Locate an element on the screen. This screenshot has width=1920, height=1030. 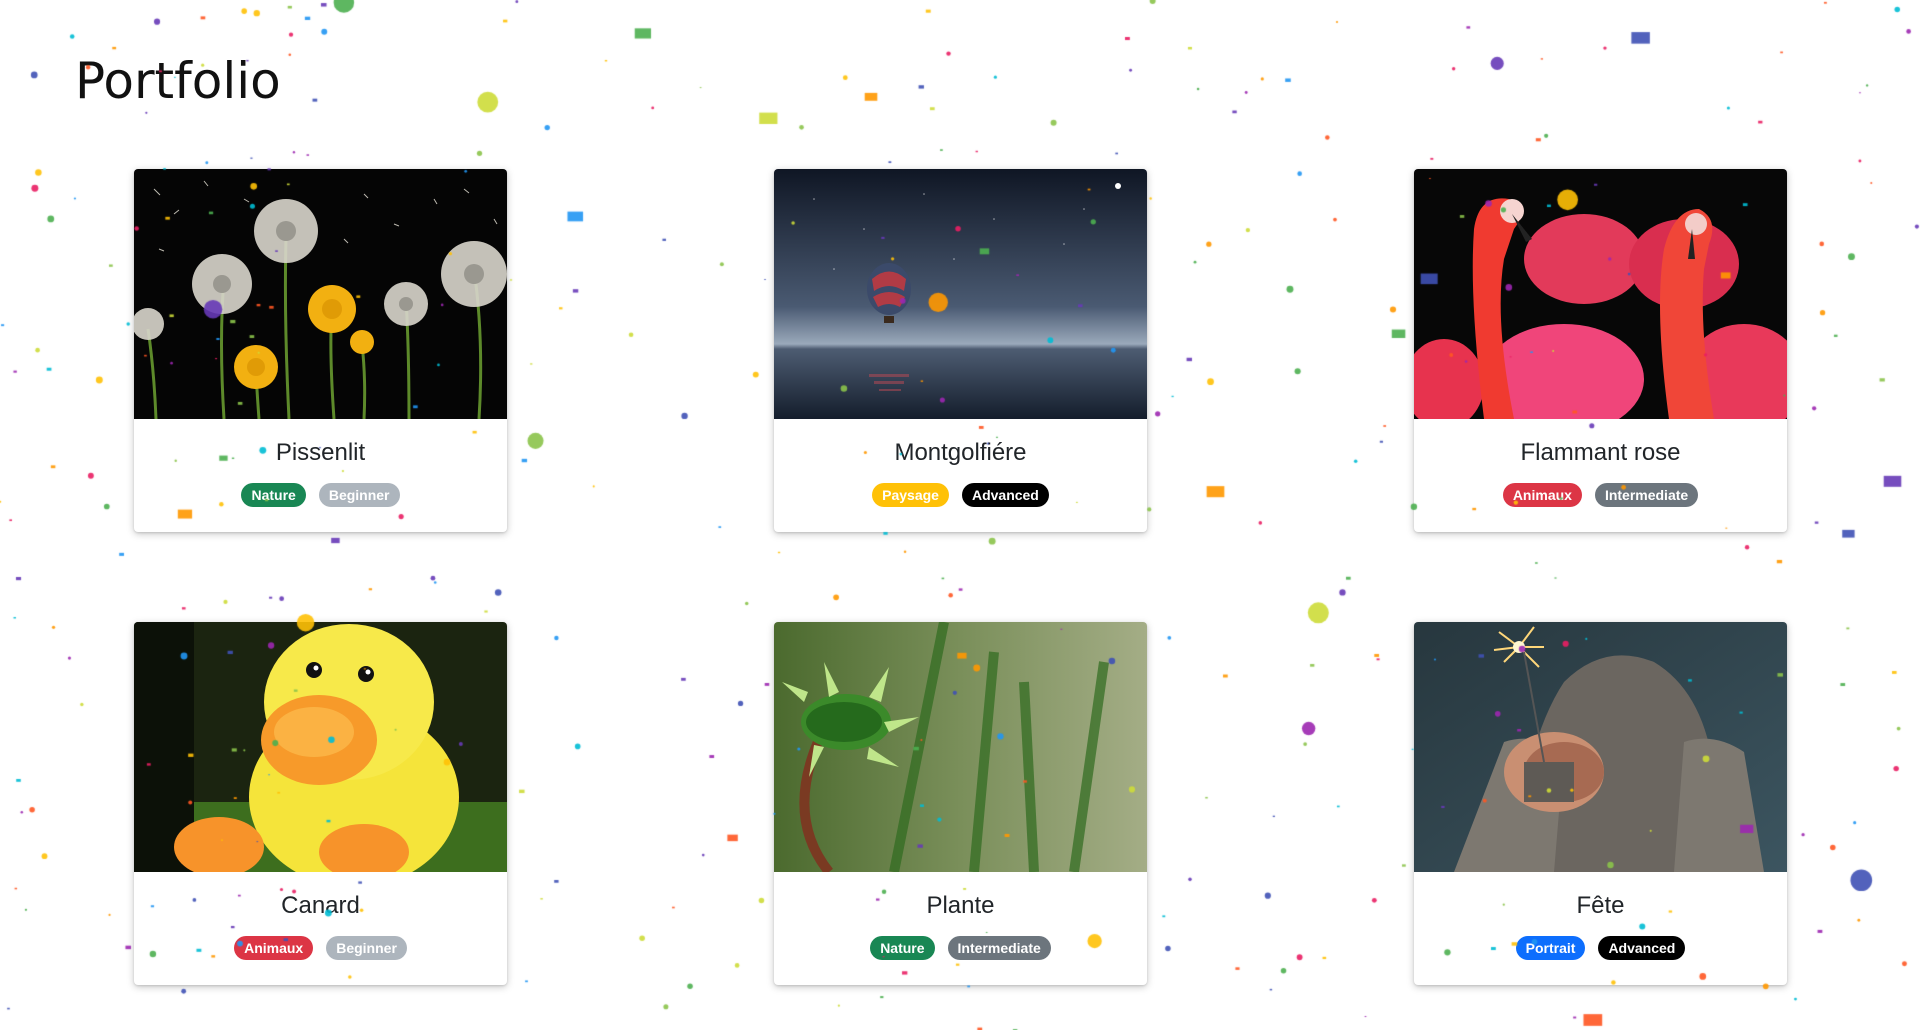
card-title: Pissenlit is located at coordinates (320, 452).